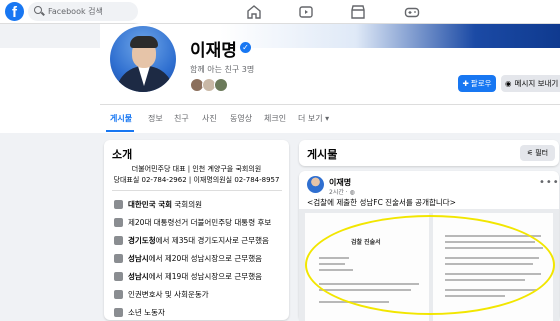 Image resolution: width=560 pixels, height=321 pixels. Describe the element at coordinates (200, 222) in the screenshot. I see `intro-item-text: 제20대 대통령선거 더불어민주당 대통령 후보` at that location.